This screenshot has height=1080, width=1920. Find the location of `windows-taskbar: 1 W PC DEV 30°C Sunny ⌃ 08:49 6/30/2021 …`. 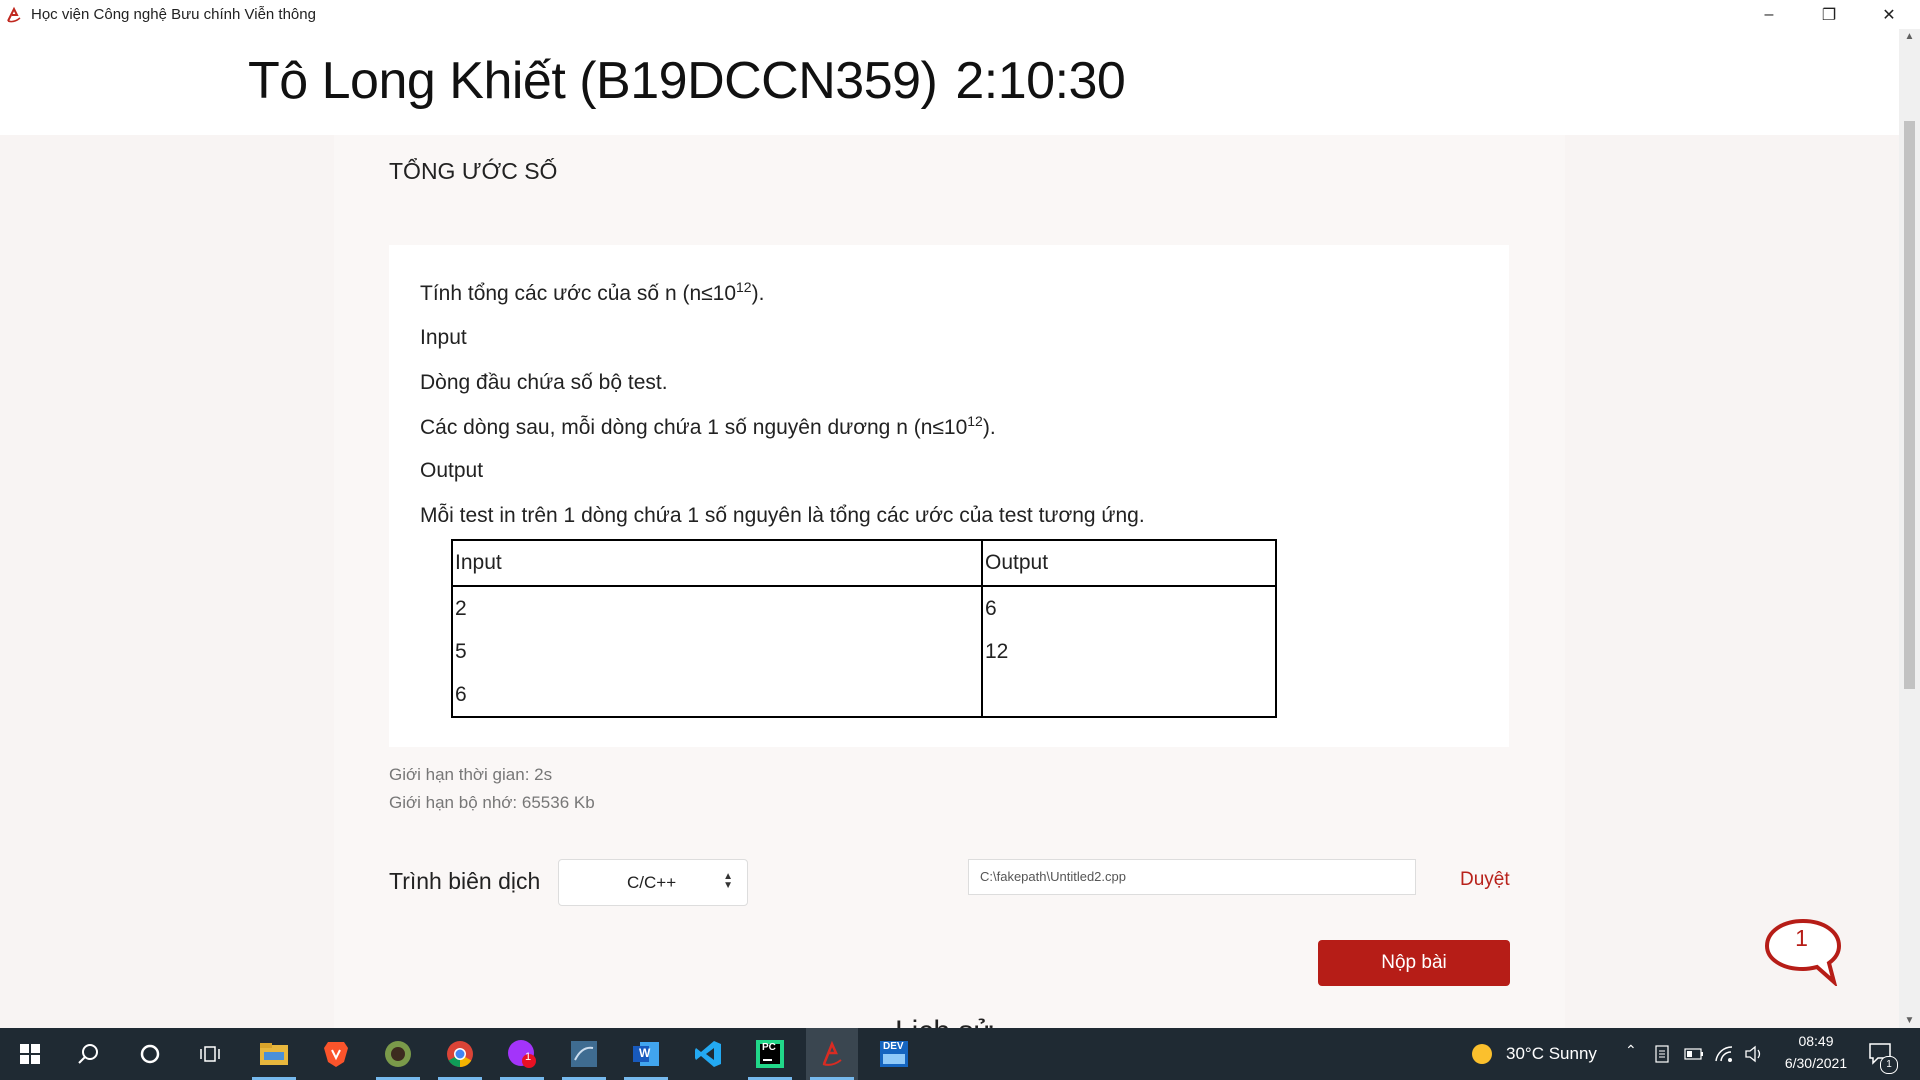

windows-taskbar: 1 W PC DEV 30°C Sunny ⌃ 08:49 6/30/2021 … is located at coordinates (960, 1054).